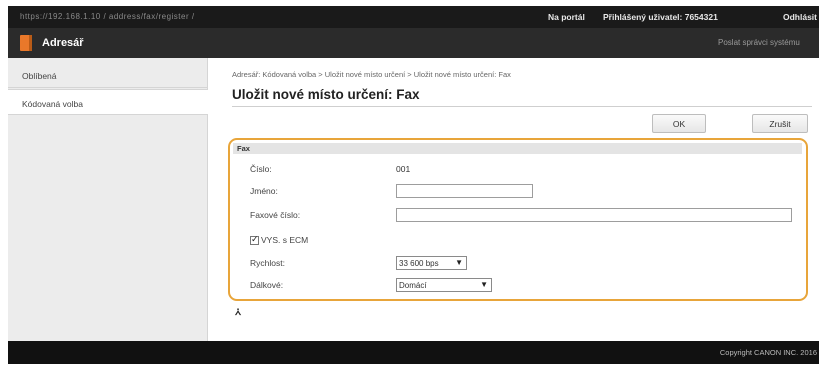 The height and width of the screenshot is (383, 819). I want to click on app-title: Adresář, so click(63, 43).